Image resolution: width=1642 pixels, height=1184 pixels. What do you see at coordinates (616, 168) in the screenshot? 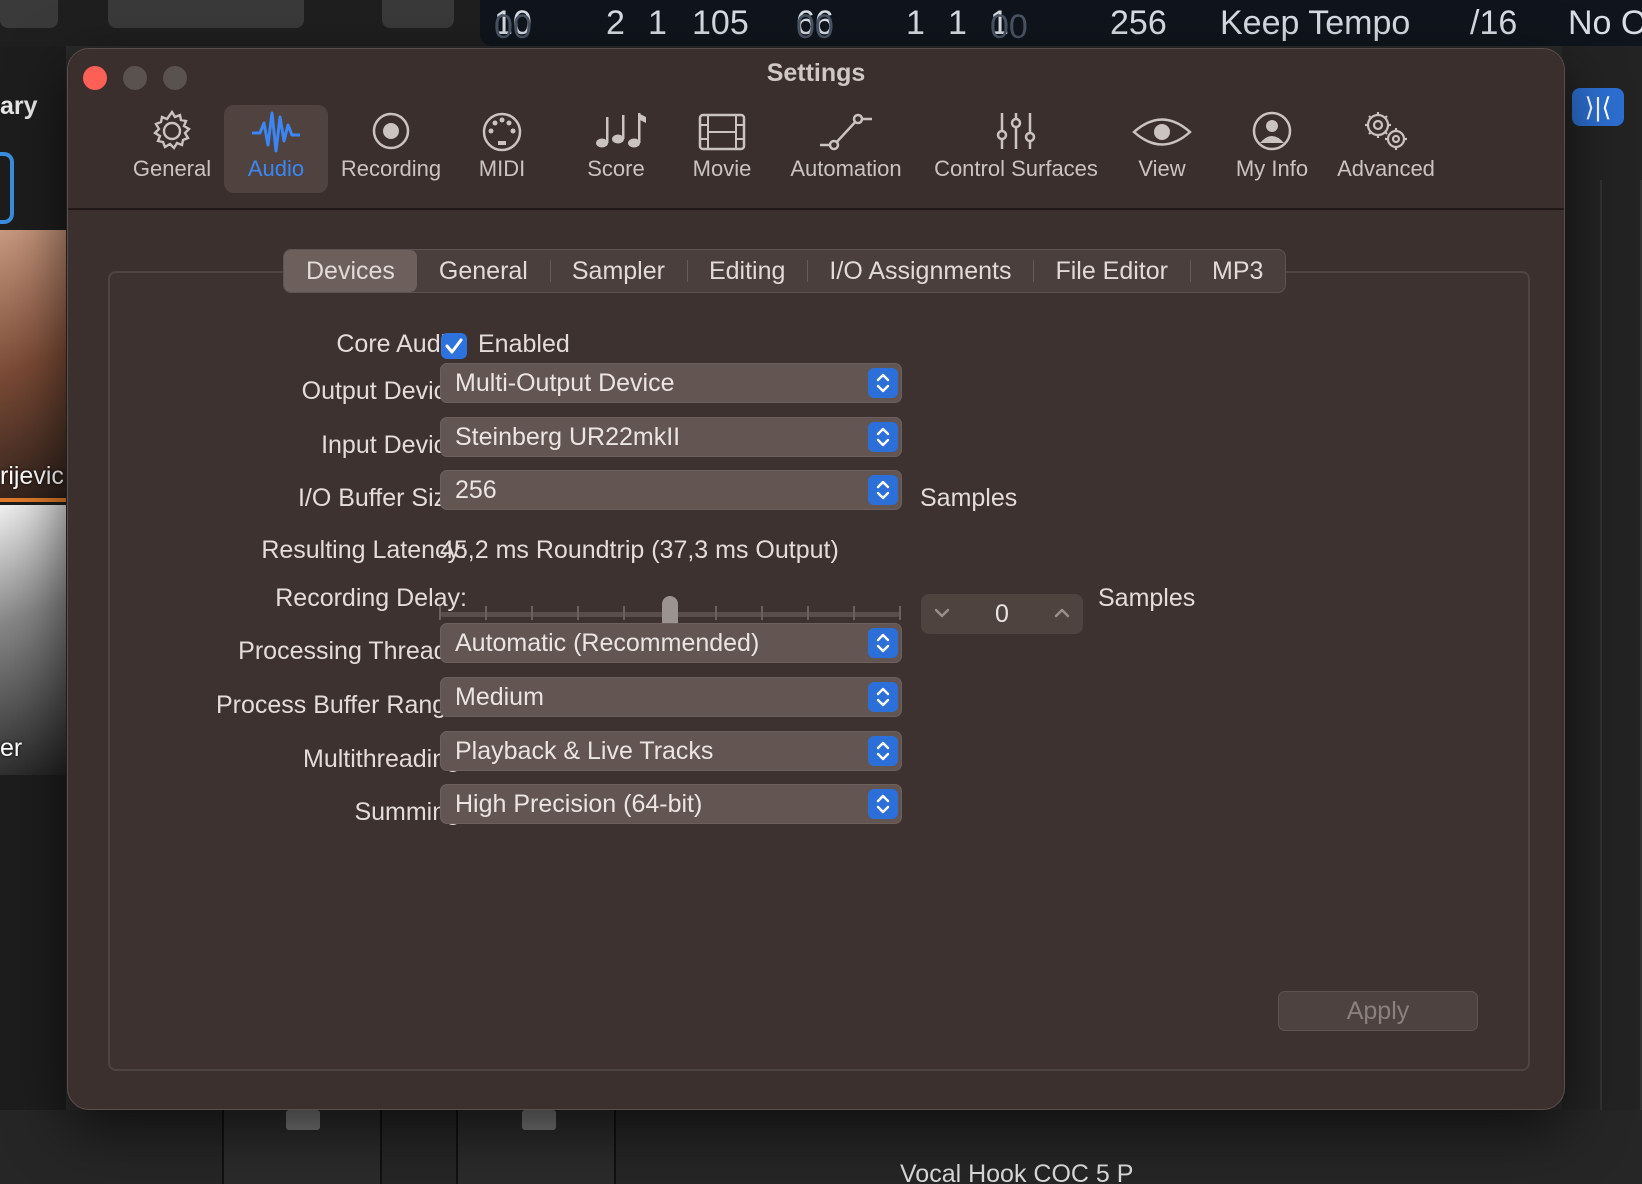
I see `toolbar-score-label: Score` at bounding box center [616, 168].